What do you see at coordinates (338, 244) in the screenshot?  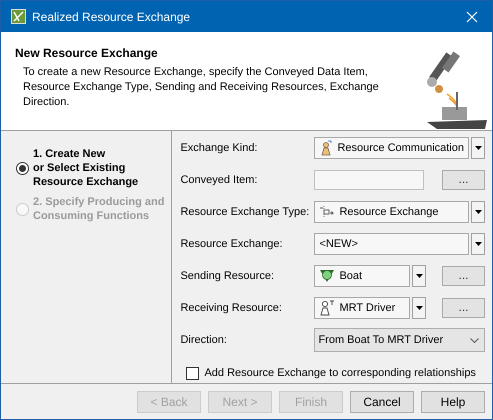 I see `combo-value: <NEW>` at bounding box center [338, 244].